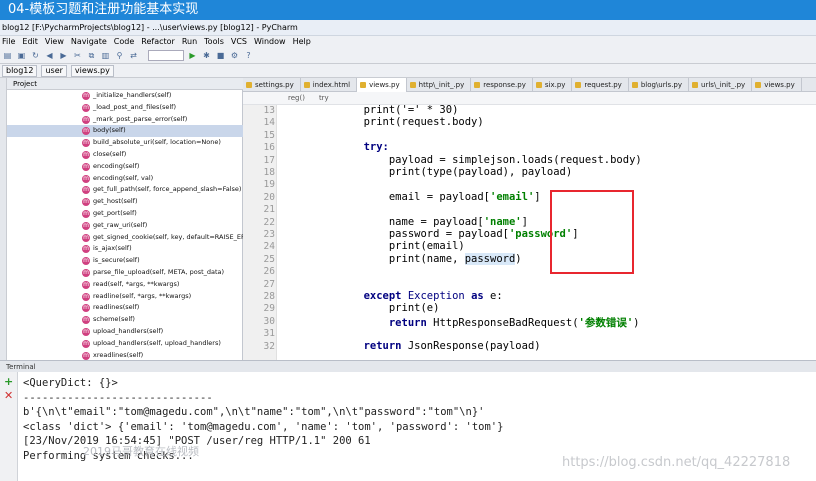  Describe the element at coordinates (214, 42) in the screenshot. I see `menu-item-tools: Tools` at that location.